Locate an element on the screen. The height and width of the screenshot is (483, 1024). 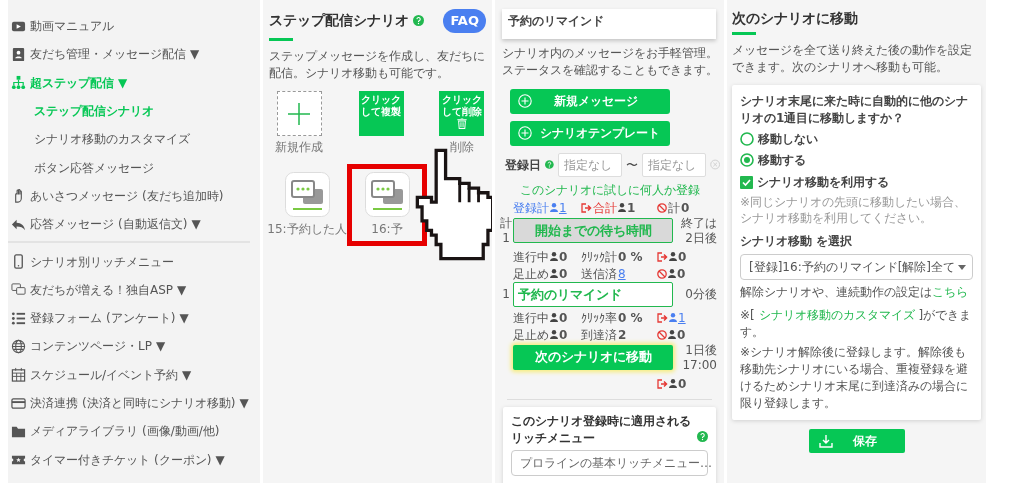
checkbox-option: シナリオ移動を利用する is located at coordinates (856, 182).